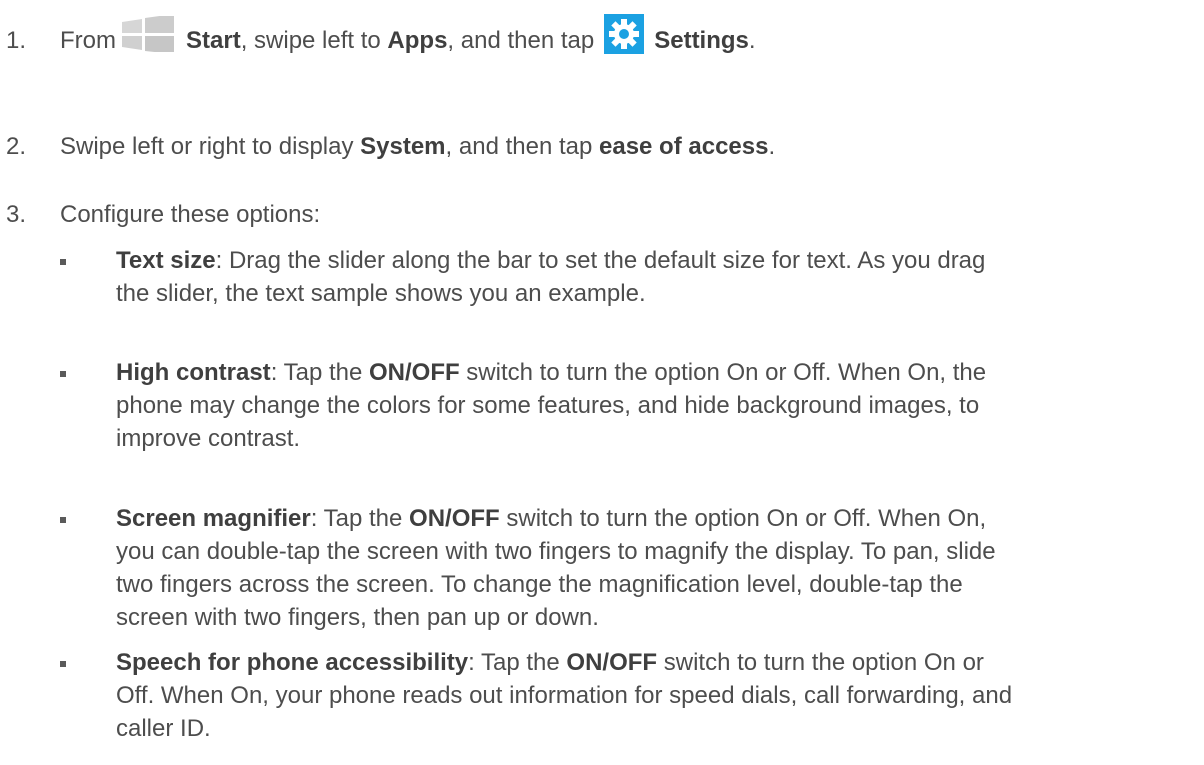  Describe the element at coordinates (16, 40) in the screenshot. I see `step-number: 1.` at that location.